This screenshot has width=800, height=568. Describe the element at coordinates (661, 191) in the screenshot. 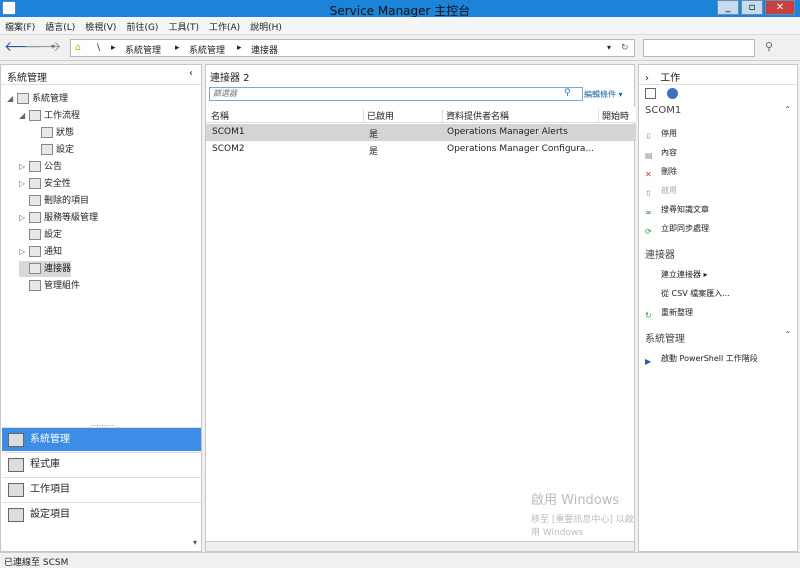

I see `task-item: ⇧ 啟用` at that location.